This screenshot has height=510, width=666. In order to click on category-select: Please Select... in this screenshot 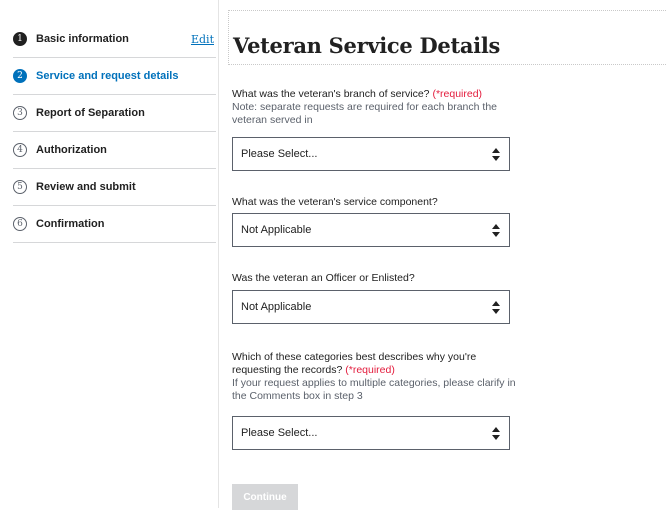, I will do `click(371, 433)`.